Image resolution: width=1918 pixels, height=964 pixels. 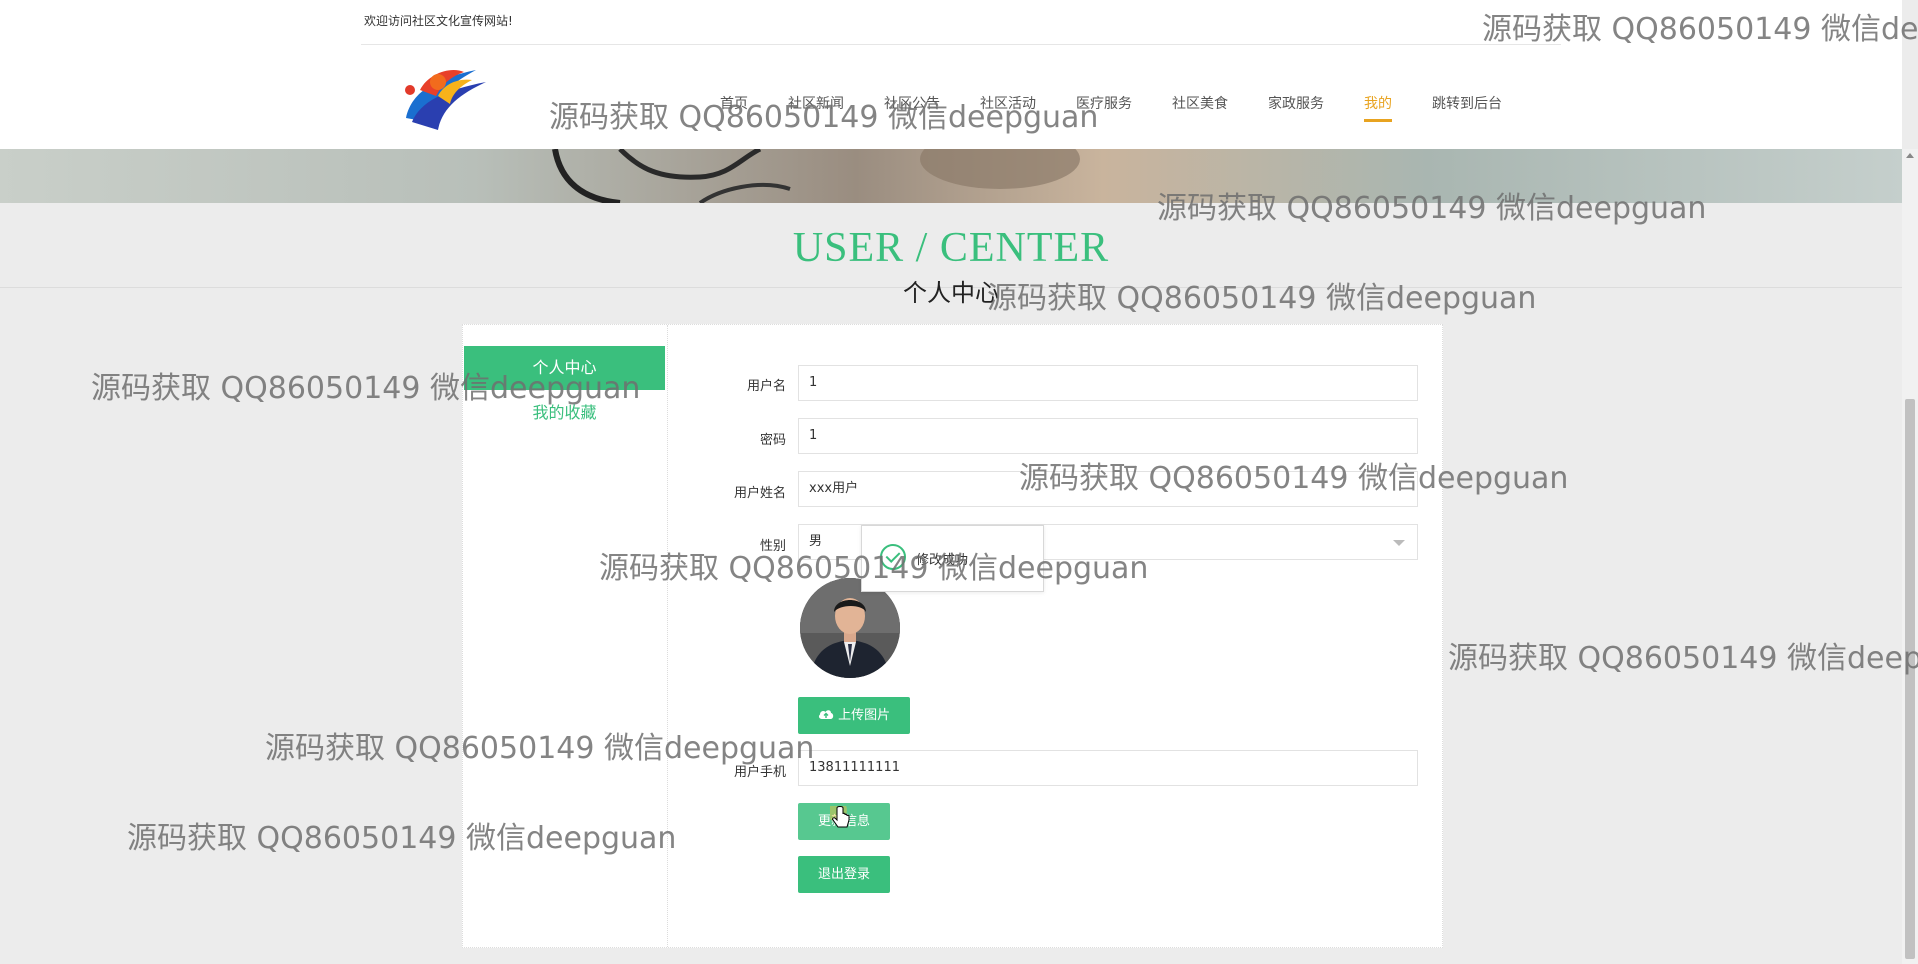 What do you see at coordinates (893, 557) in the screenshot?
I see `check-circle-icon` at bounding box center [893, 557].